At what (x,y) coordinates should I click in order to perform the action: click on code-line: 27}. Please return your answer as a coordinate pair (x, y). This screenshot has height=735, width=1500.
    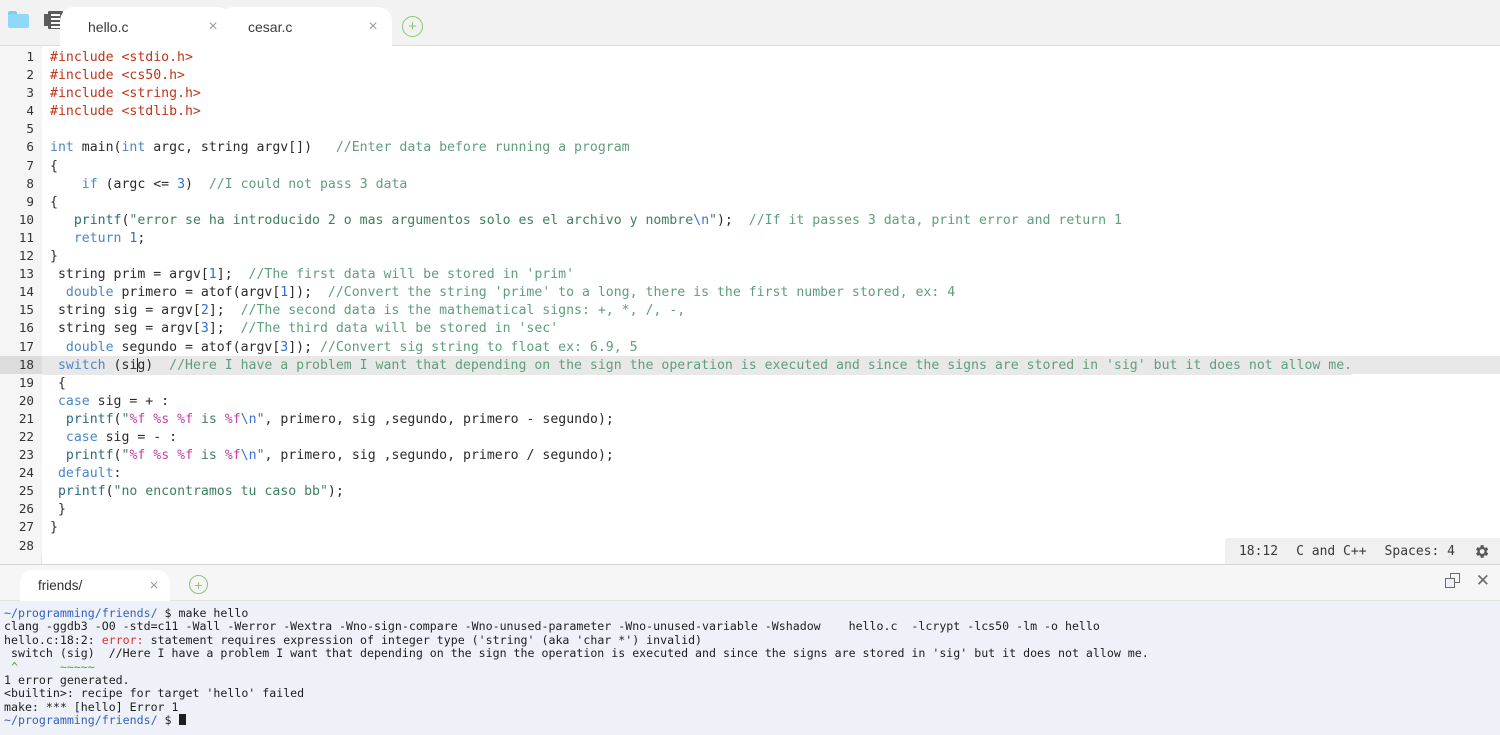
    Looking at the image, I should click on (750, 527).